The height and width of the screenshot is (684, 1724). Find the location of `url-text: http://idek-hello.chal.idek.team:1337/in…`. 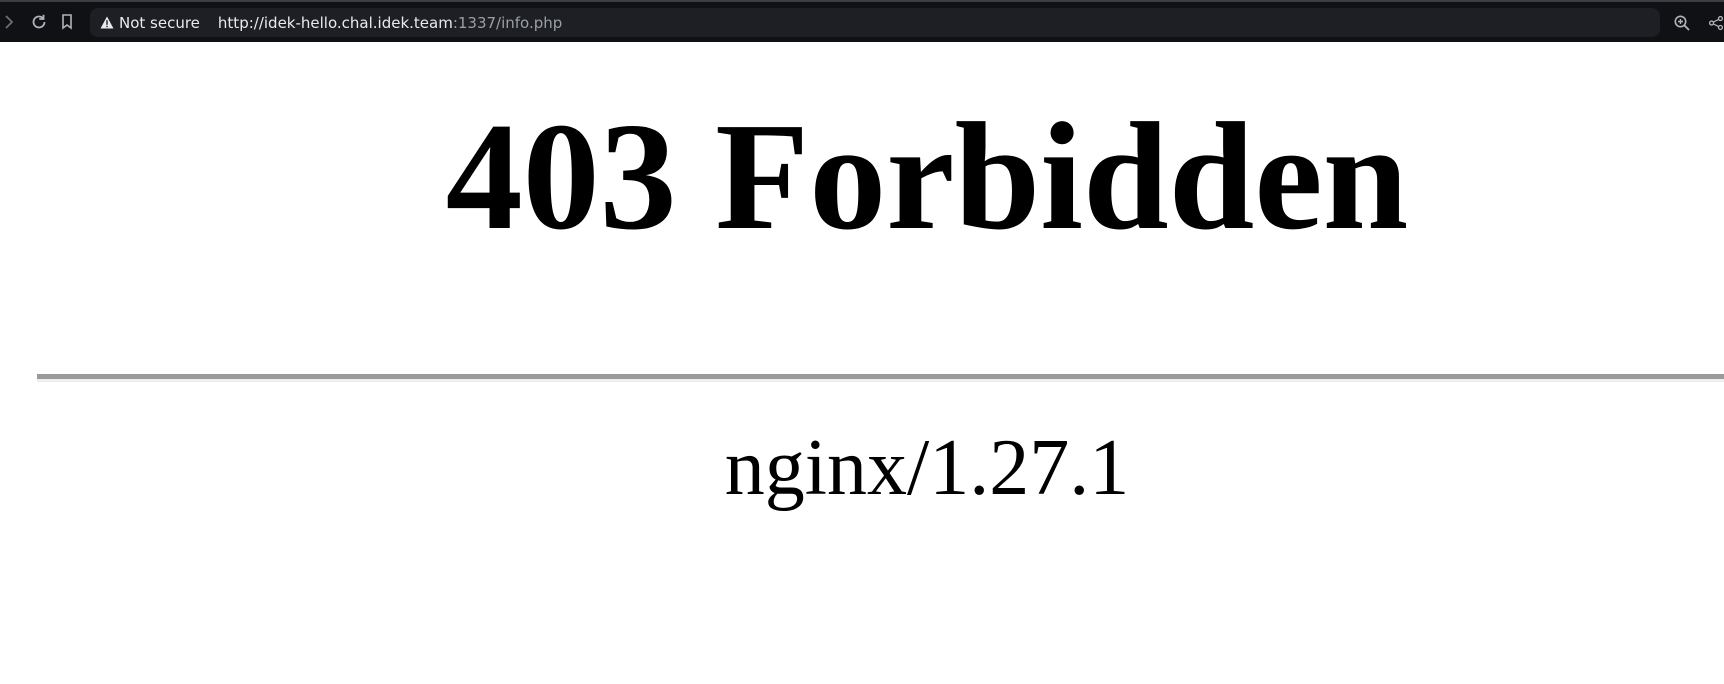

url-text: http://idek-hello.chal.idek.team:1337/in… is located at coordinates (390, 23).